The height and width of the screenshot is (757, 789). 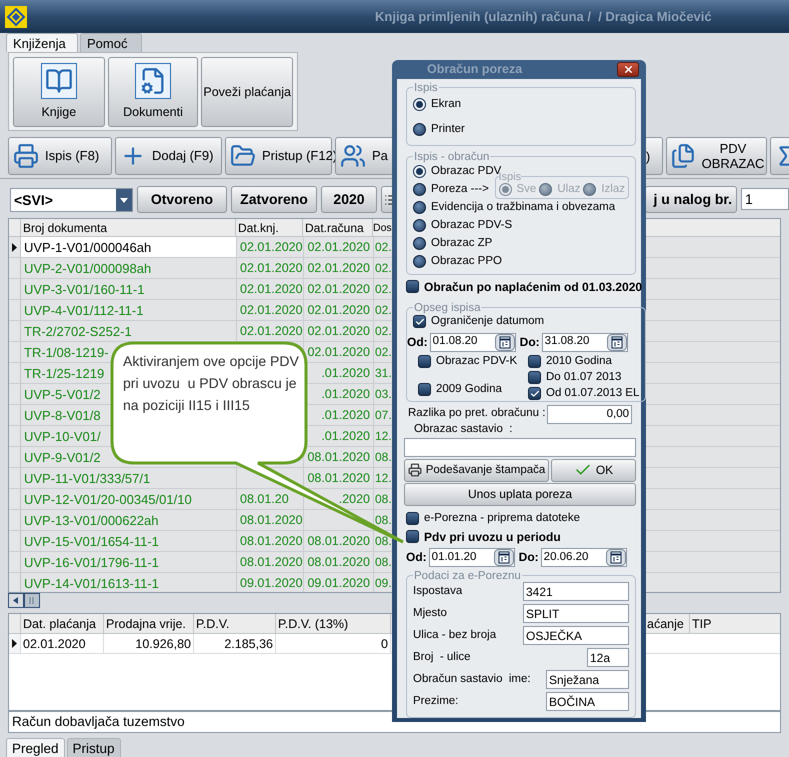 I want to click on table-cell: UVP-10-V01/, so click(x=62, y=436).